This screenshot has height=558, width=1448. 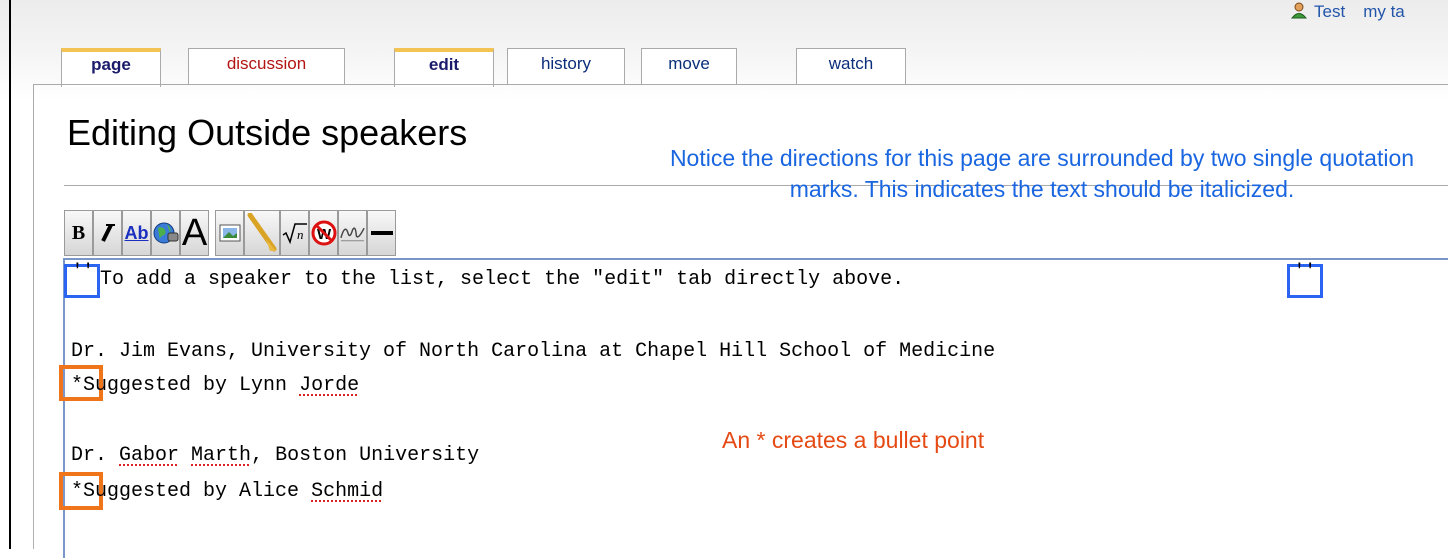 I want to click on my-talk-link: my ta, so click(x=1384, y=11).